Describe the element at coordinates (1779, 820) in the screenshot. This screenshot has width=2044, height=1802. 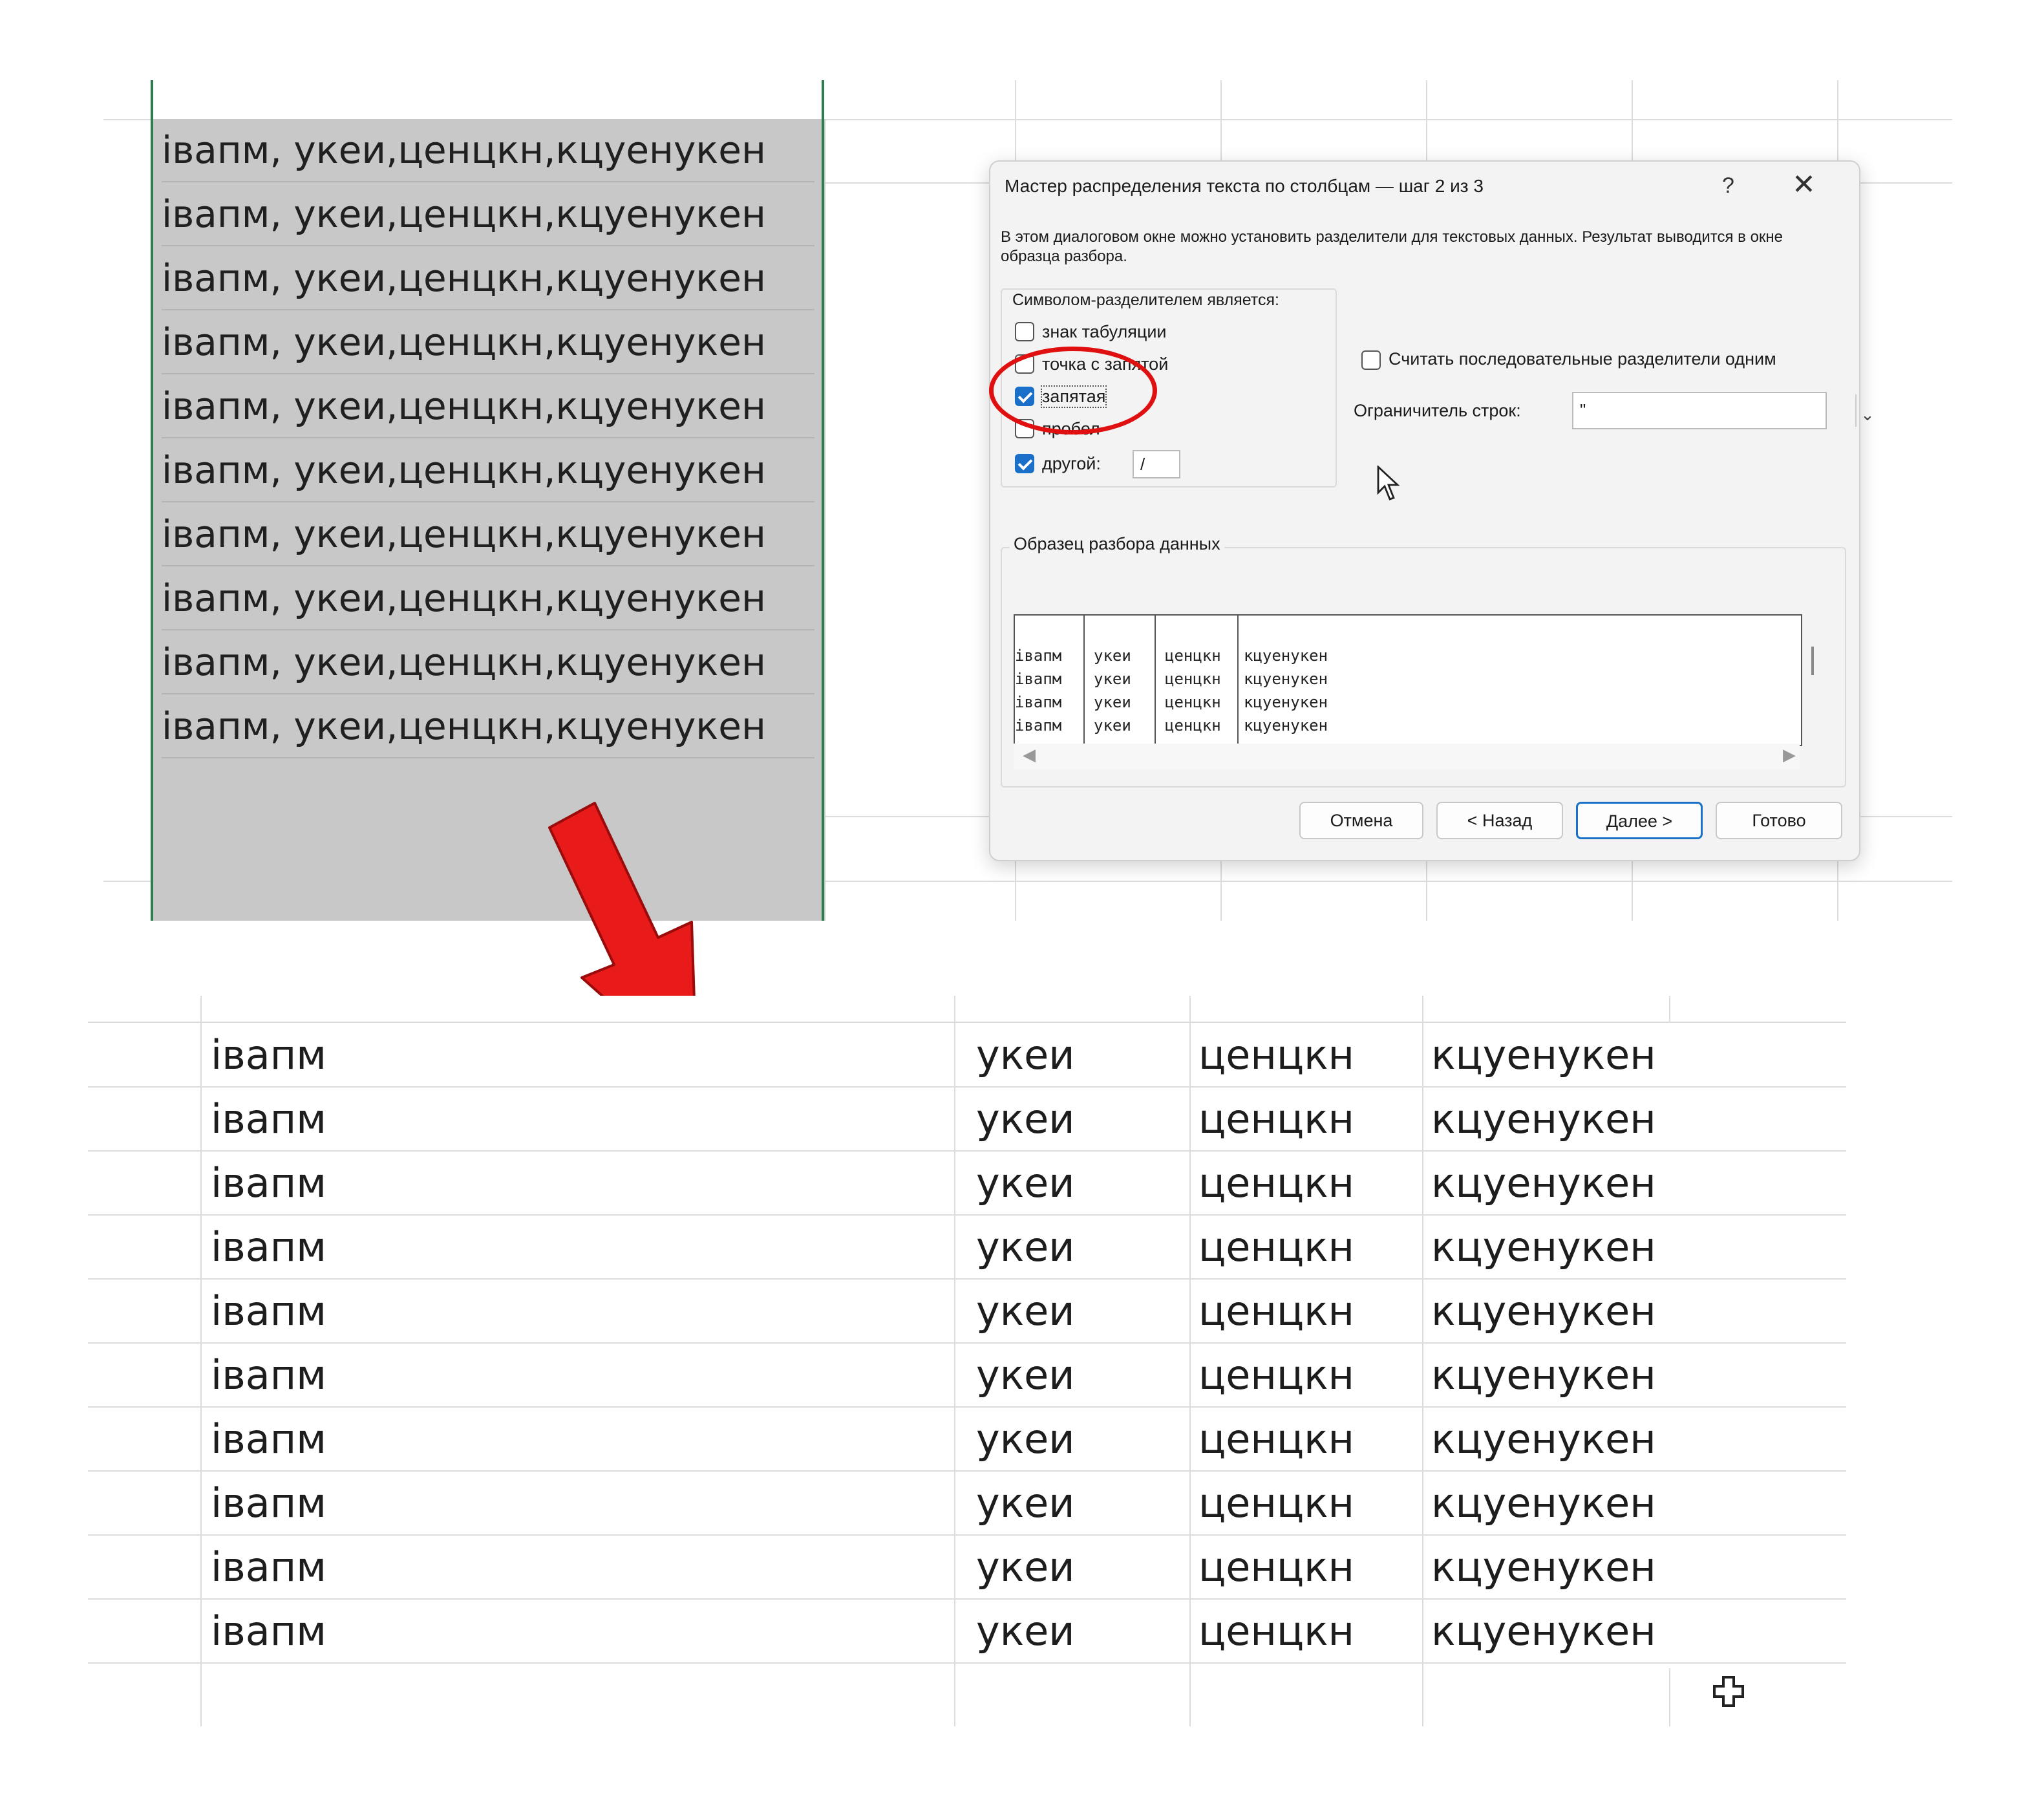
I see `finish-button: Готово` at that location.